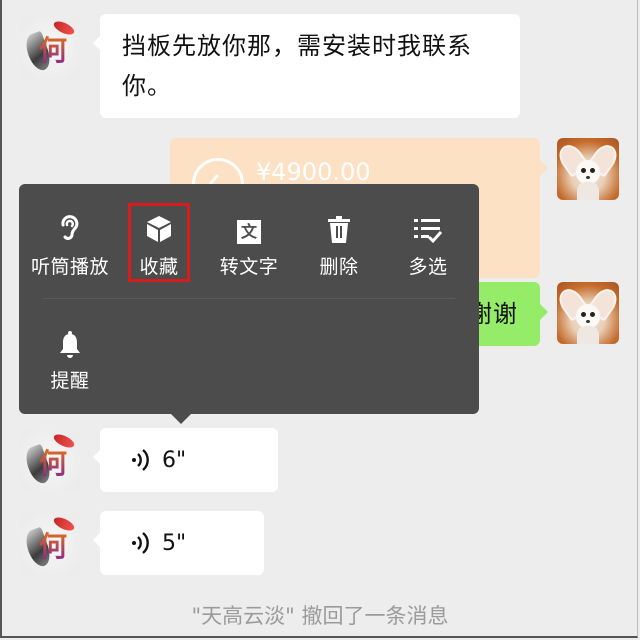  What do you see at coordinates (70, 381) in the screenshot?
I see `menu-item-label: 提醒` at bounding box center [70, 381].